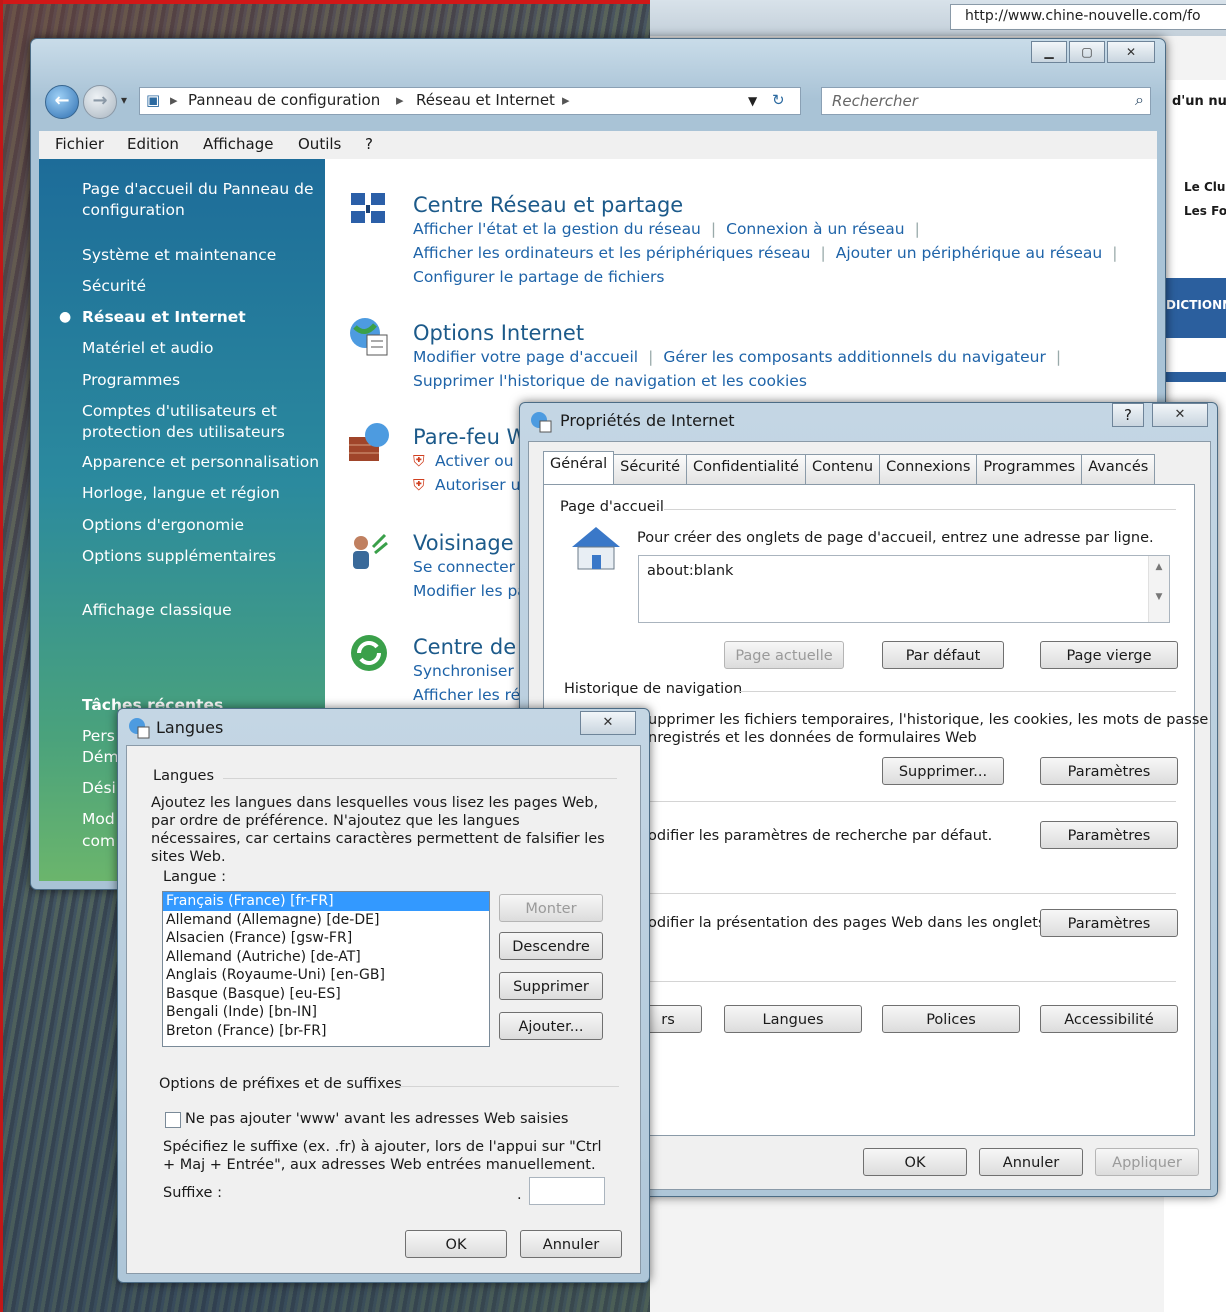  What do you see at coordinates (793, 1019) in the screenshot?
I see `languages-button: Langues` at bounding box center [793, 1019].